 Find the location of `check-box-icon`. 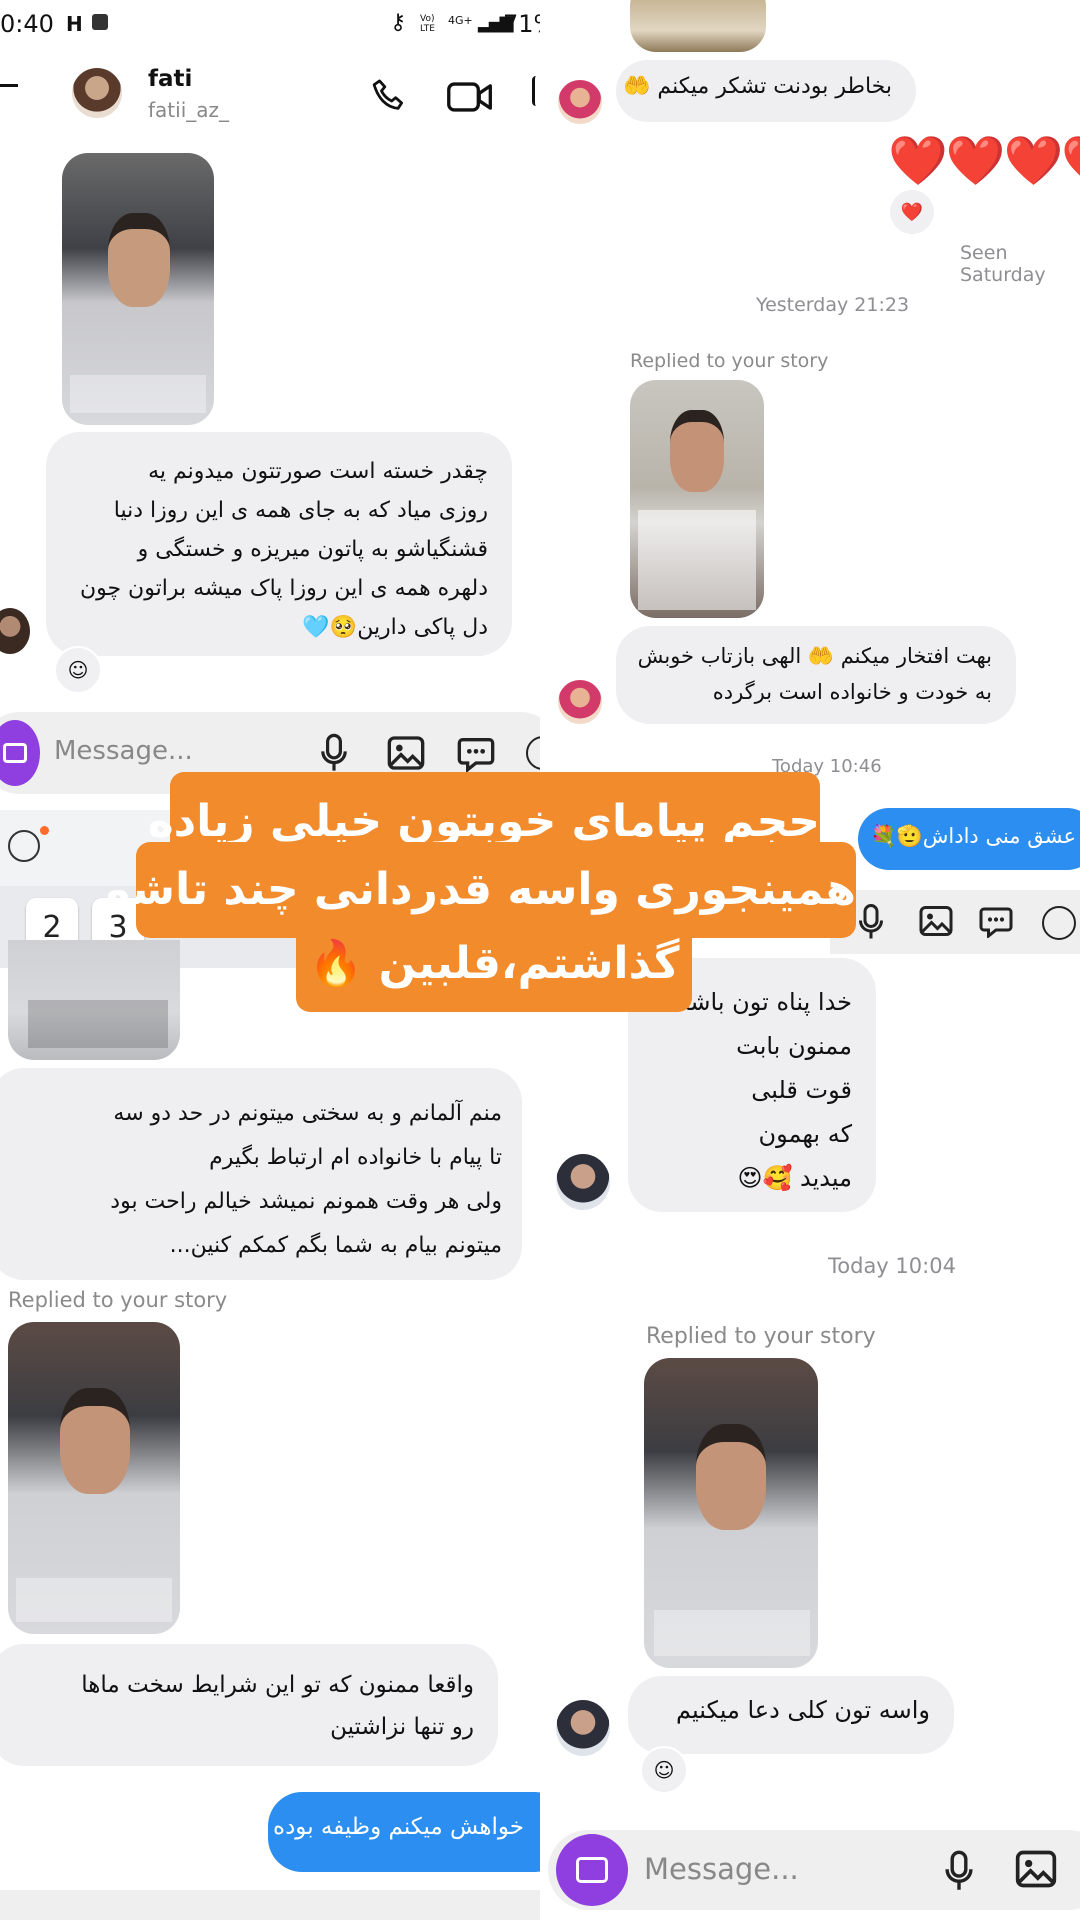

check-box-icon is located at coordinates (100, 22).